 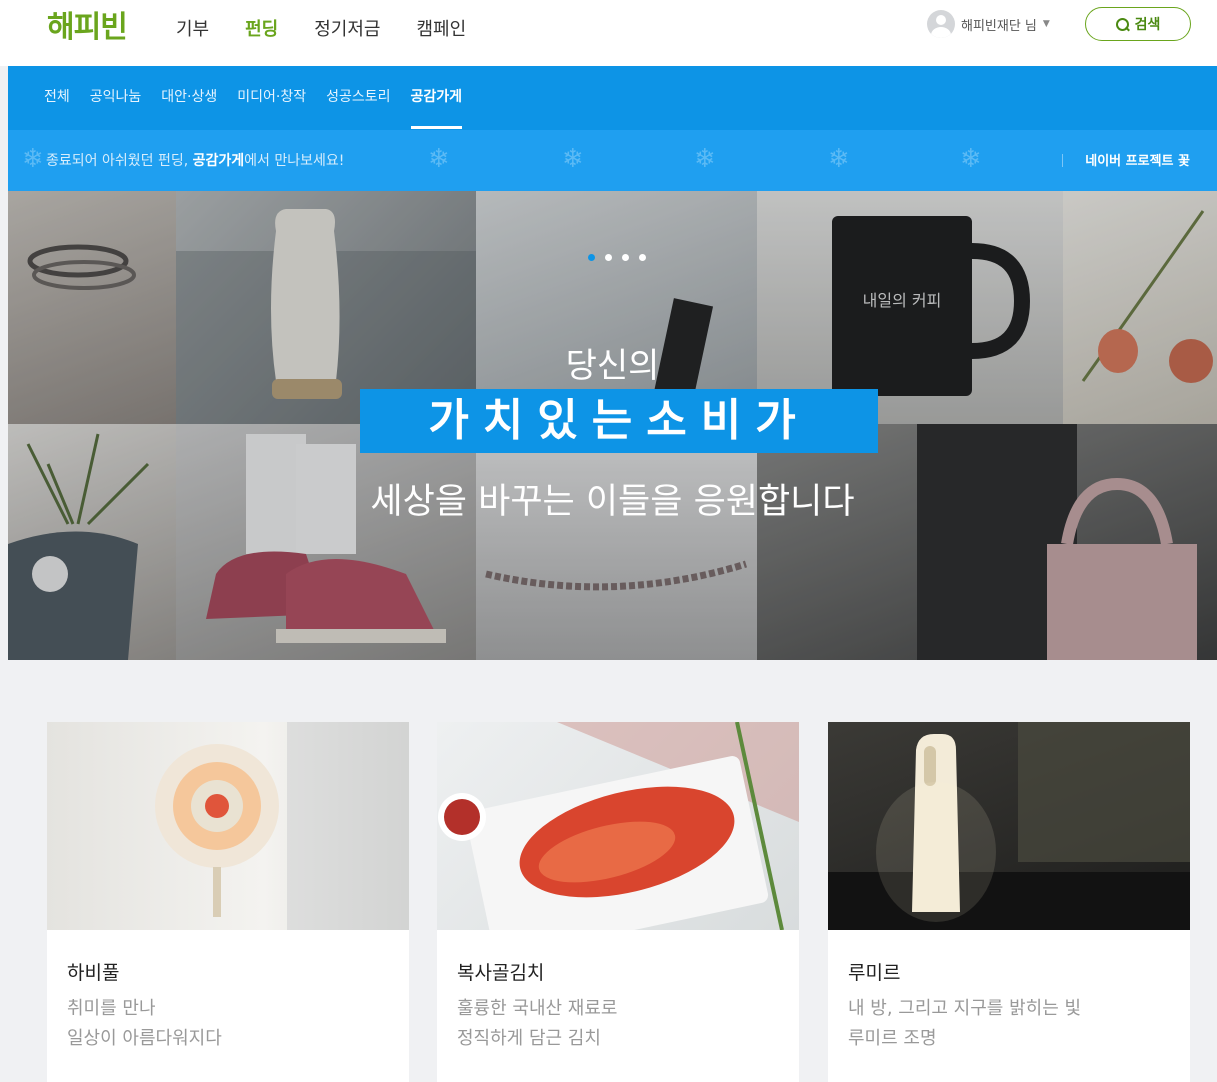 I want to click on weaving-graphic, so click(x=282, y=826).